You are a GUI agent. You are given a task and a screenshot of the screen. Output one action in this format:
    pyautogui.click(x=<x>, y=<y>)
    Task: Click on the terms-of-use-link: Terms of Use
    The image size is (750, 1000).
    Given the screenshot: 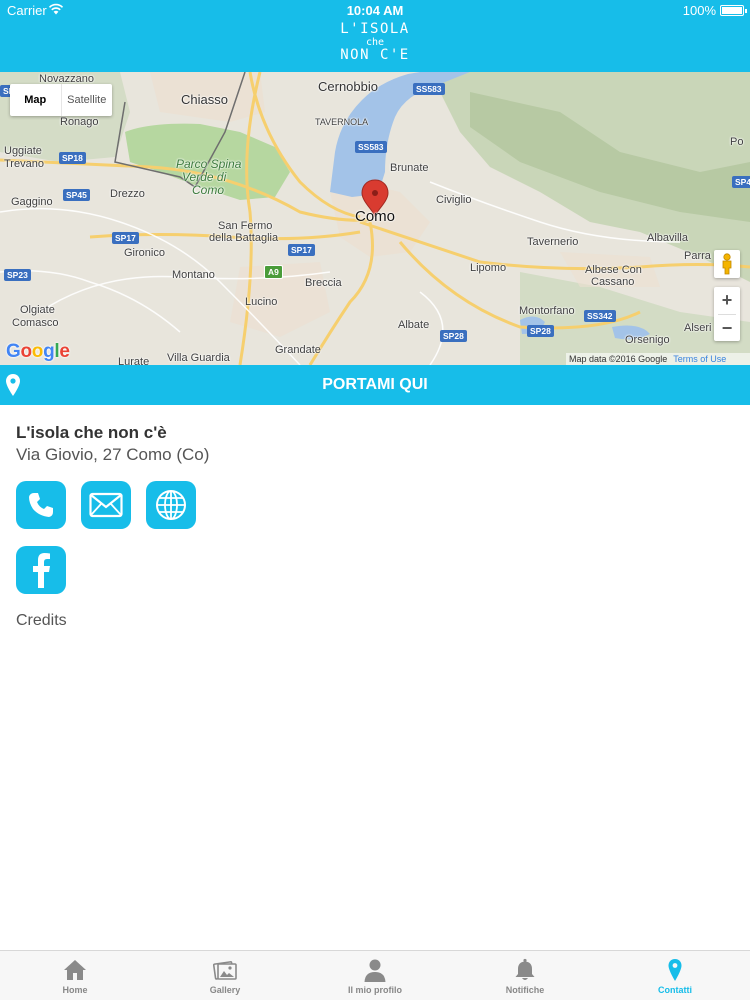 What is the action you would take?
    pyautogui.click(x=699, y=359)
    